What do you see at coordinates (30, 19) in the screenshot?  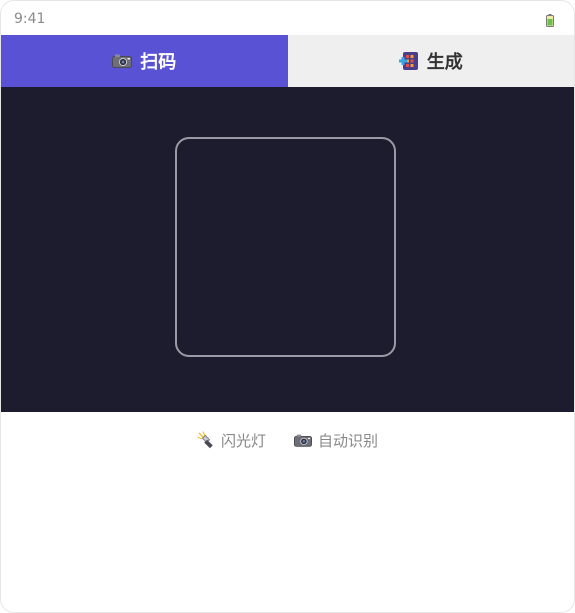 I see `status-time: 9:41` at bounding box center [30, 19].